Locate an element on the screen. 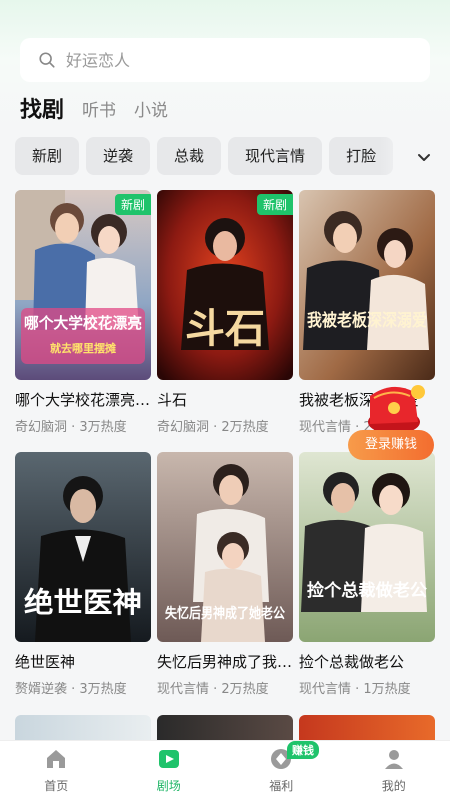 The width and height of the screenshot is (450, 800). poster-title-text: 绝世医神 is located at coordinates (83, 602).